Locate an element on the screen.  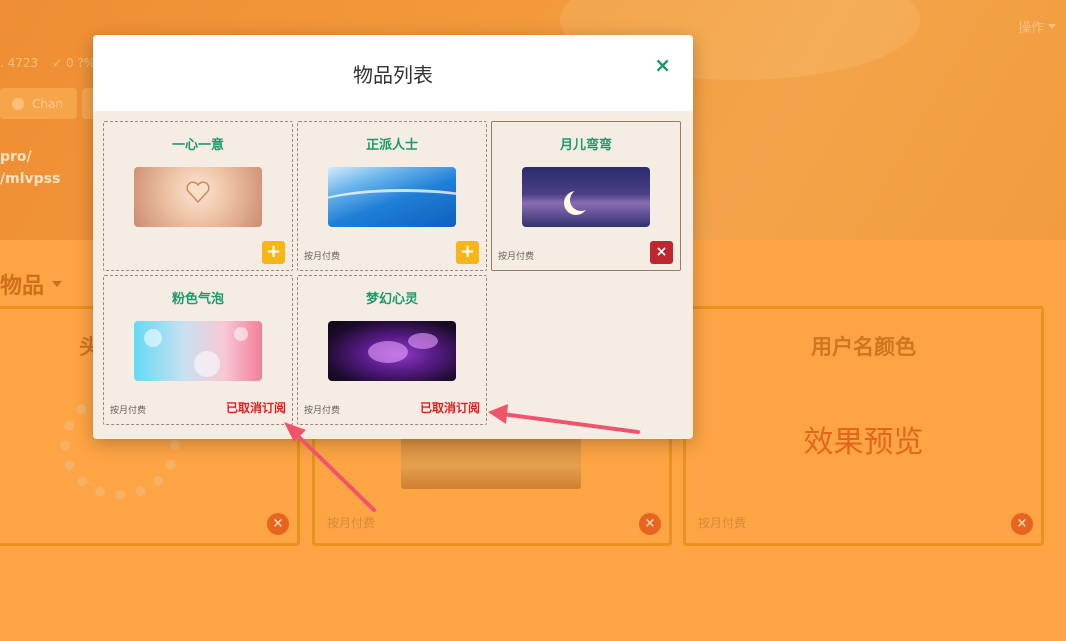
wave-decoration is located at coordinates (392, 208).